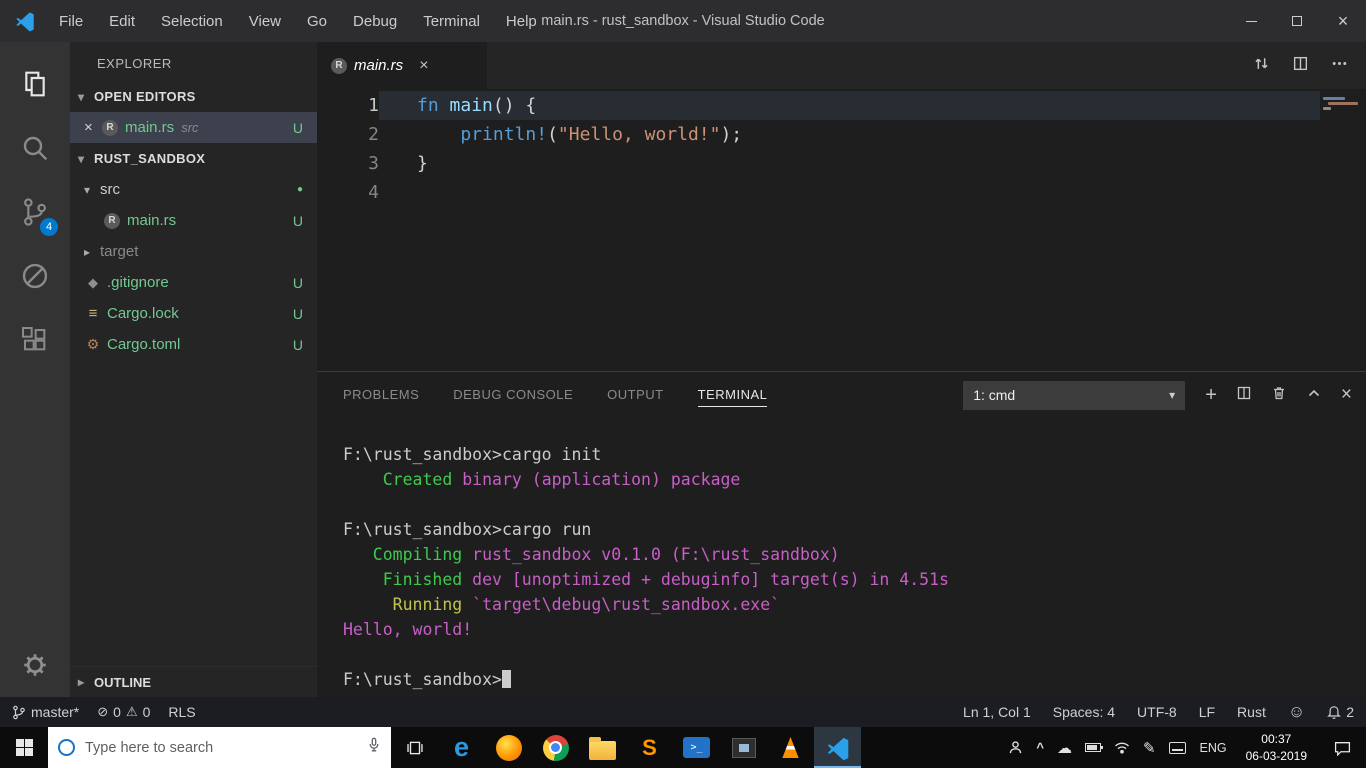  Describe the element at coordinates (193, 189) in the screenshot. I see `tree-item-src: ▾ src ●` at that location.